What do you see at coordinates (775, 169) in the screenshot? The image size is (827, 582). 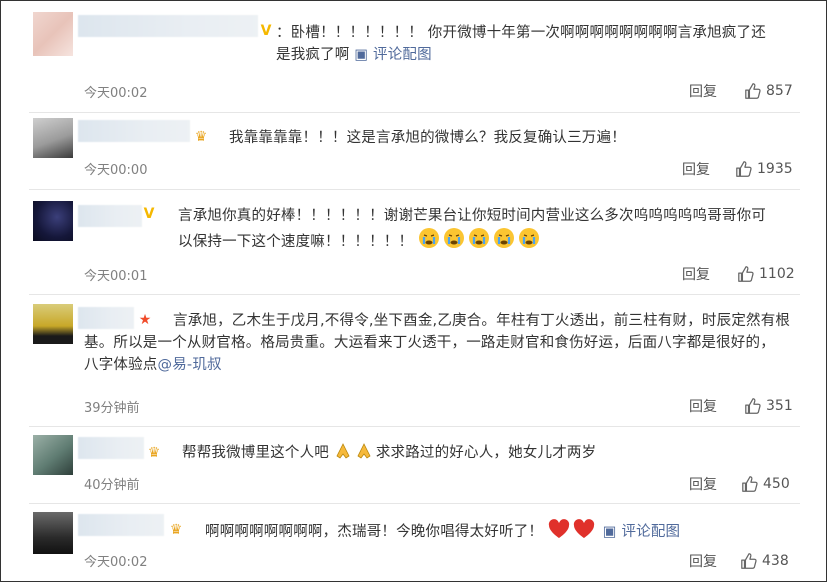 I see `like-count: 1935` at bounding box center [775, 169].